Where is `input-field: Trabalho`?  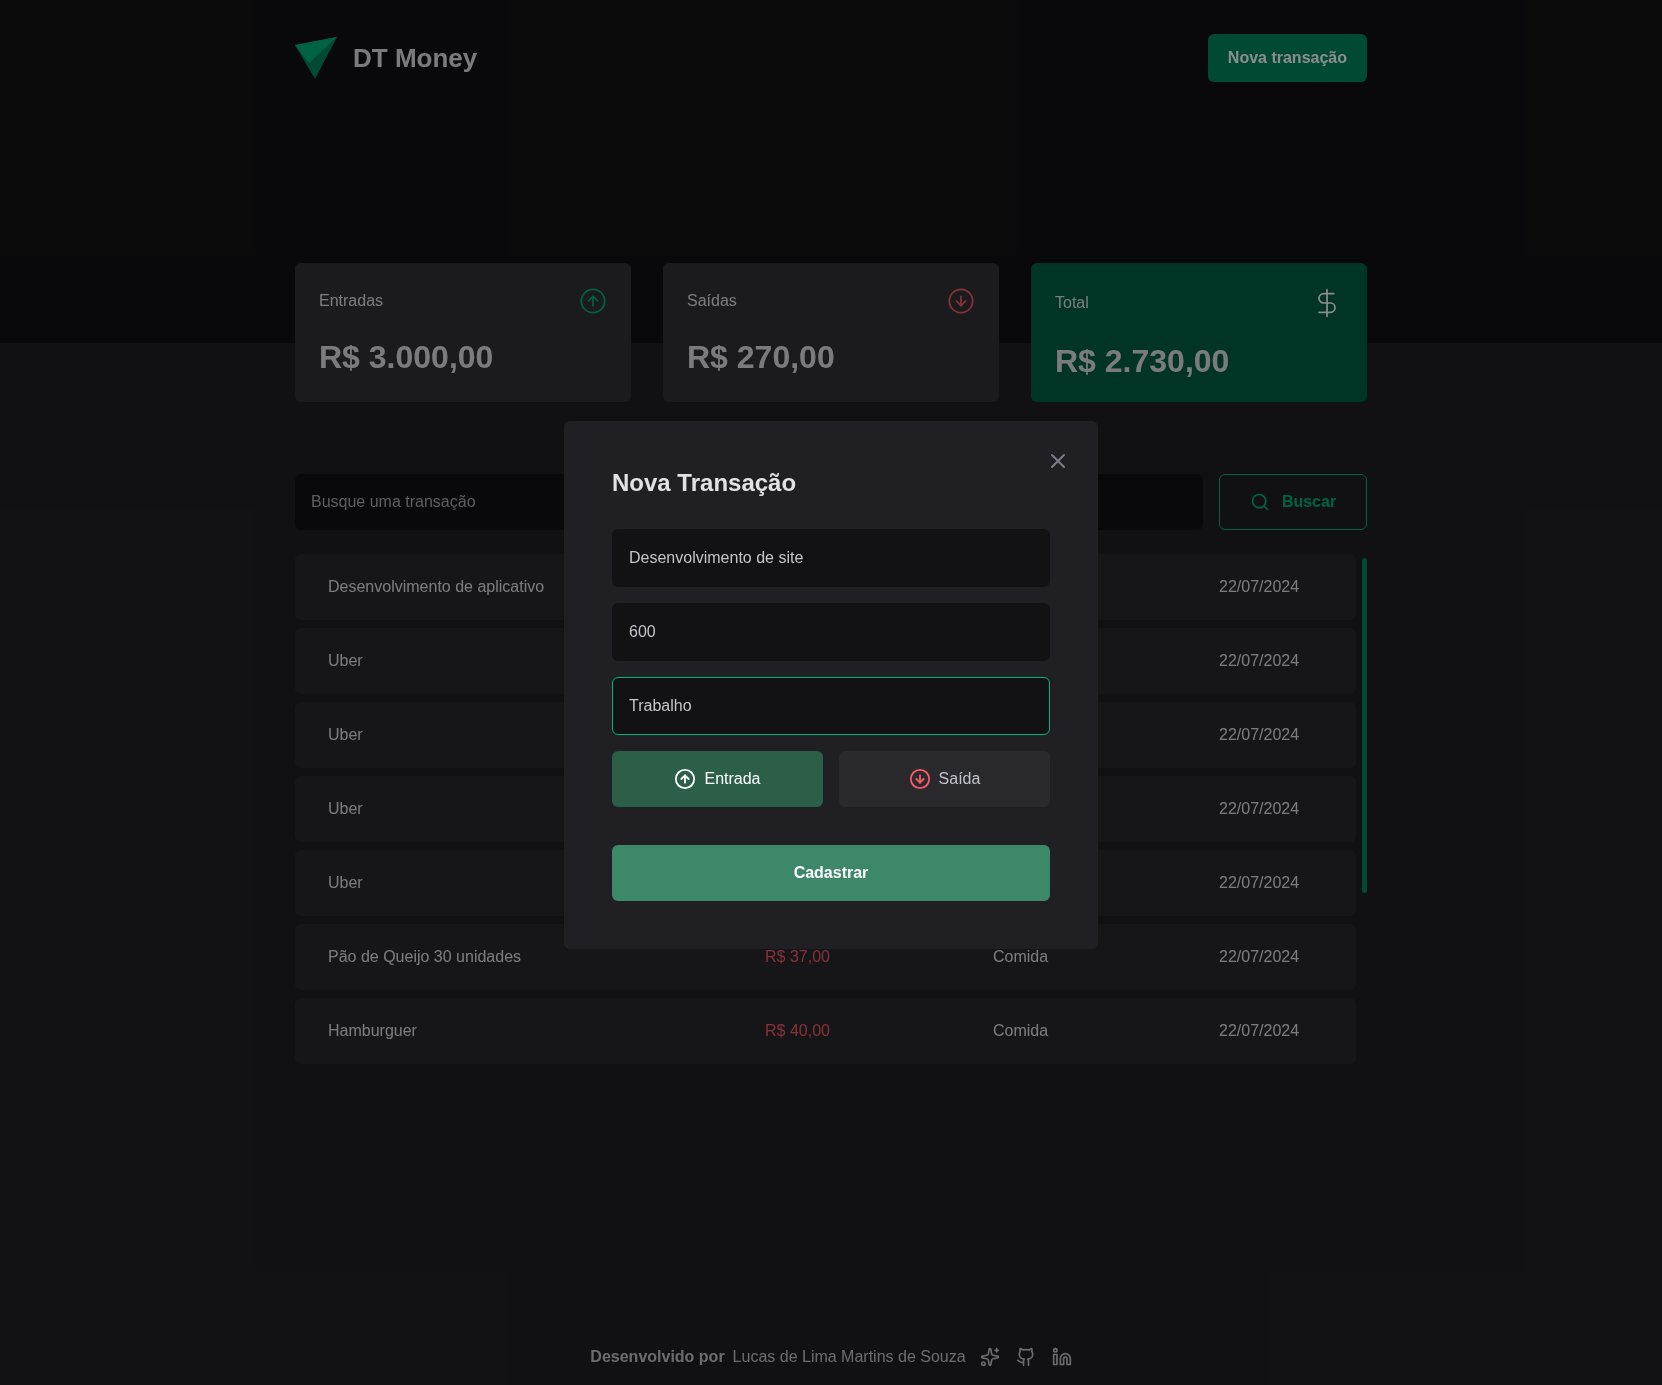 input-field: Trabalho is located at coordinates (831, 706).